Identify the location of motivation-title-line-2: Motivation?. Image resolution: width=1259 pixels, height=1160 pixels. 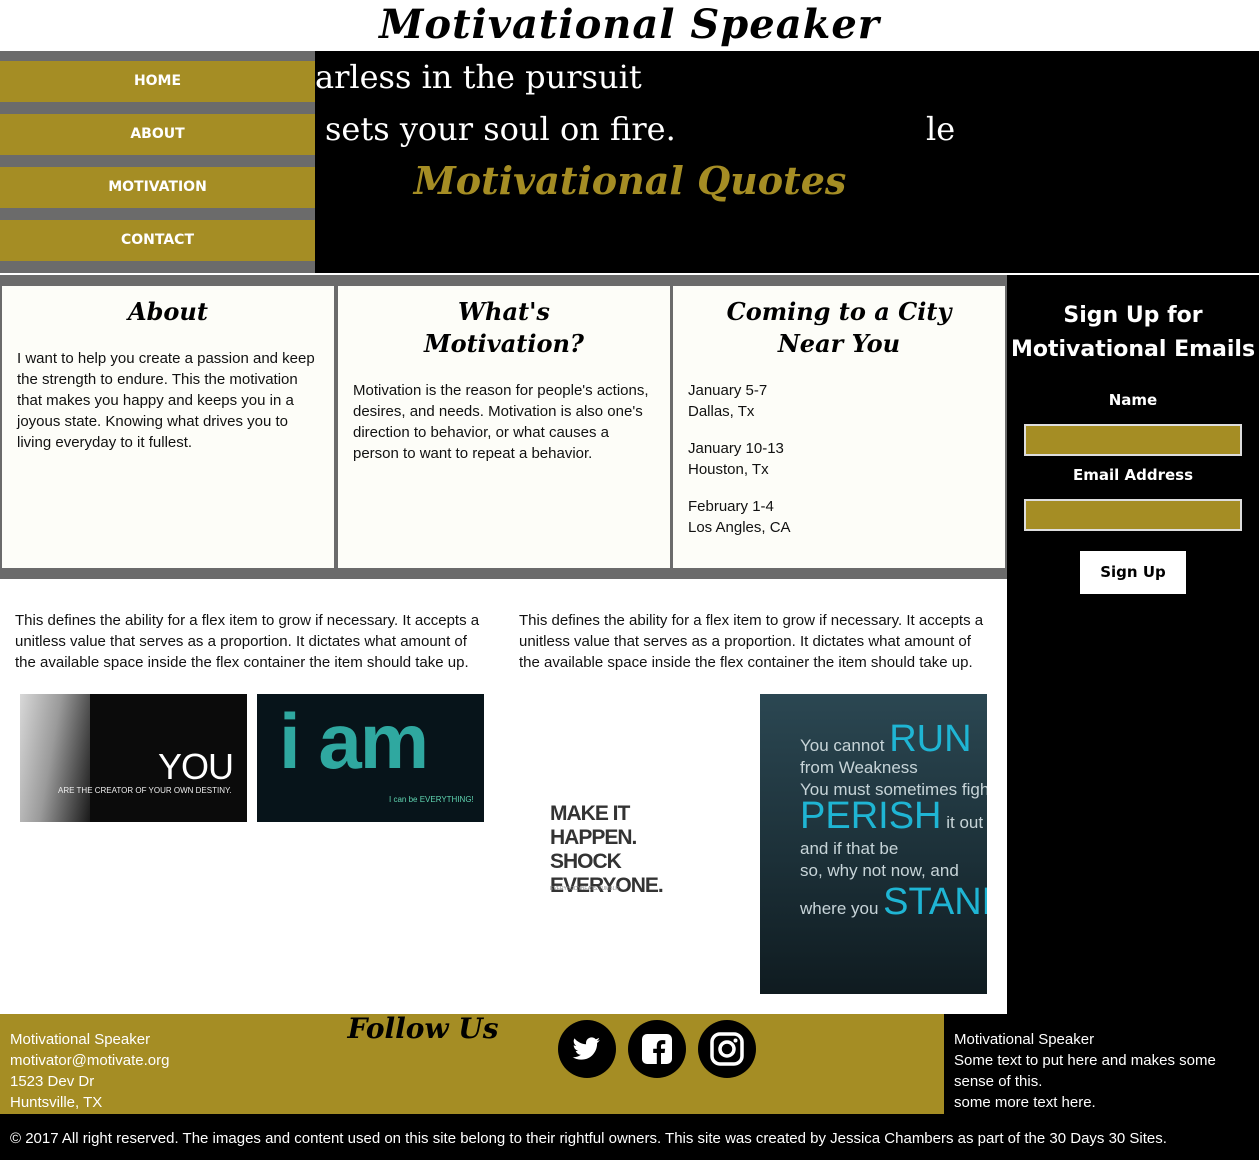
(504, 343).